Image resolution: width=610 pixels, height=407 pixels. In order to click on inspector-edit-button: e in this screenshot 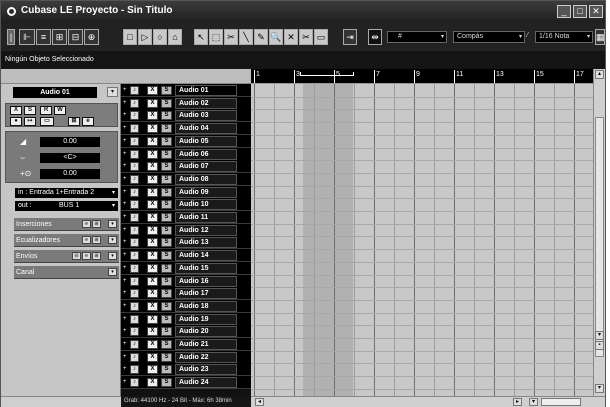, I will do `click(88, 121)`.